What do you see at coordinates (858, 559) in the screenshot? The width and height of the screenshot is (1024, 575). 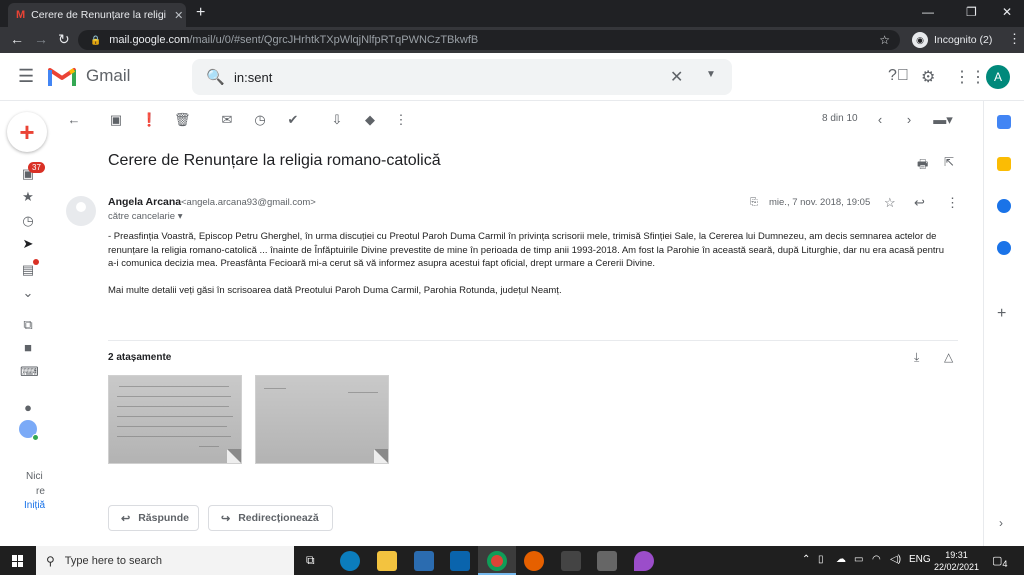 I see `tray-battery-icon: ▭` at bounding box center [858, 559].